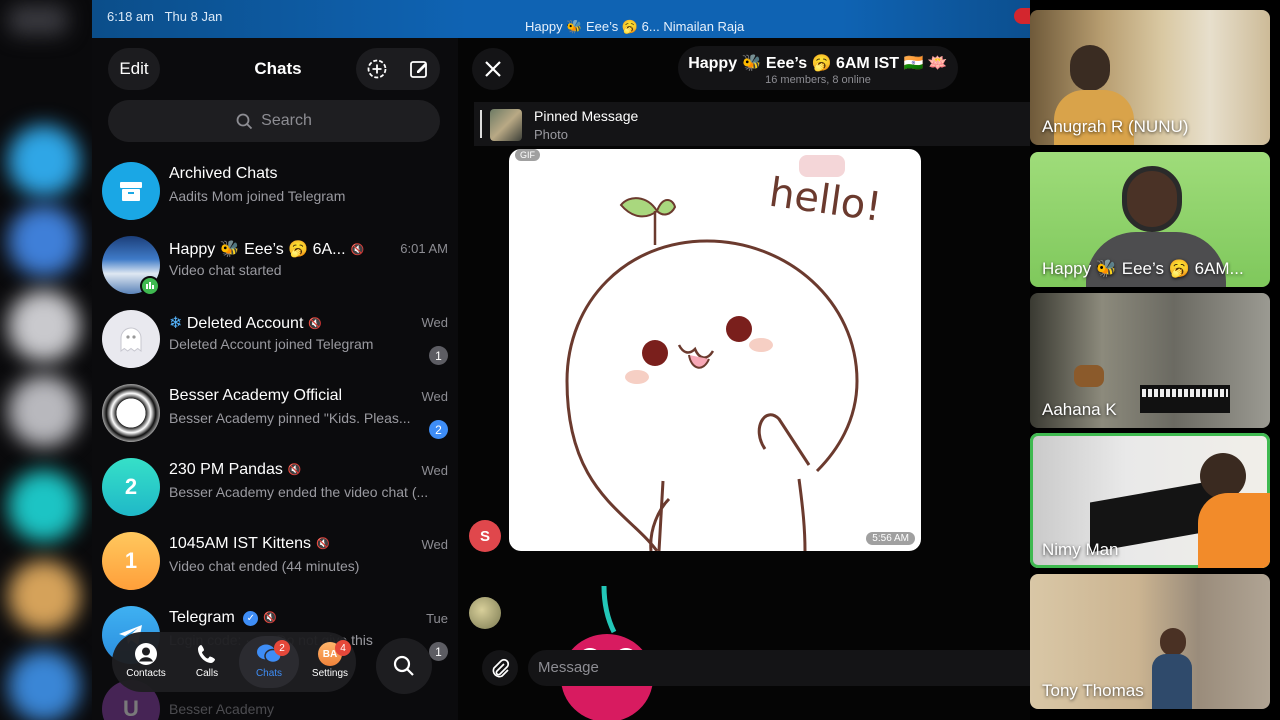 The image size is (1280, 720). What do you see at coordinates (890, 538) in the screenshot?
I see `message-time: 5:56 AM` at bounding box center [890, 538].